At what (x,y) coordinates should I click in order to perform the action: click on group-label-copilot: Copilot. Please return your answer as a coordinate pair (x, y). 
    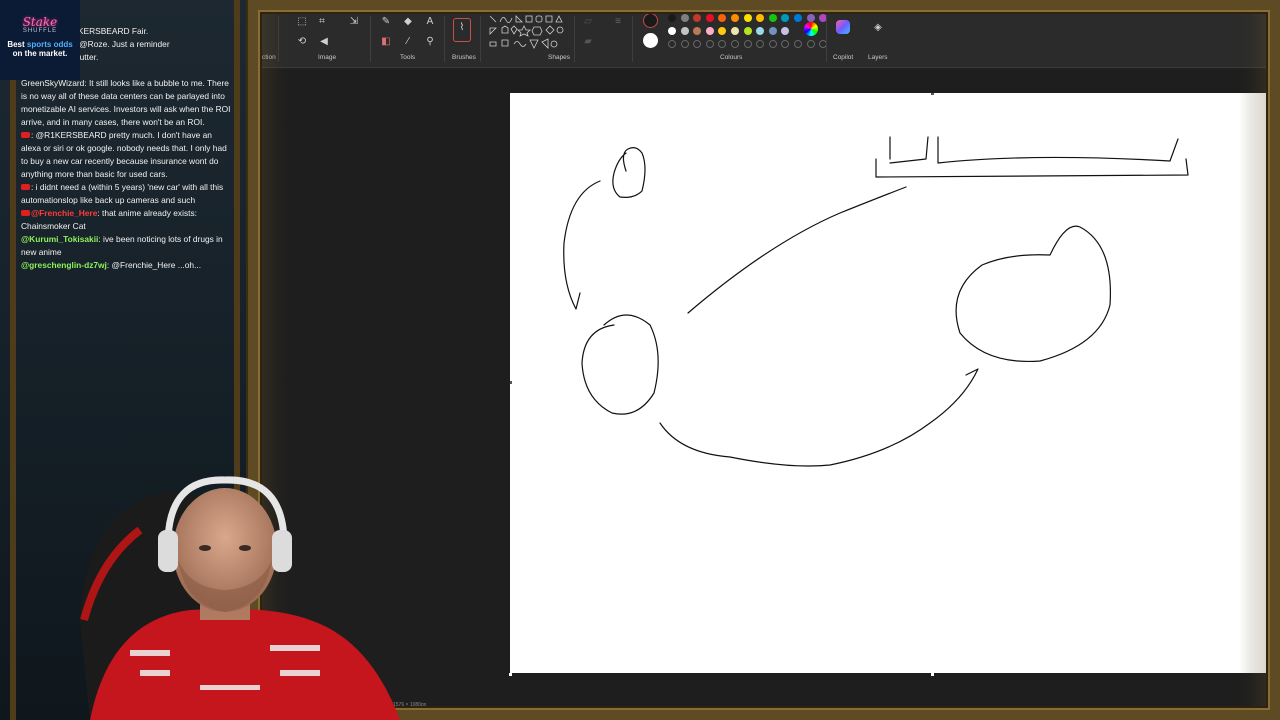
    Looking at the image, I should click on (843, 57).